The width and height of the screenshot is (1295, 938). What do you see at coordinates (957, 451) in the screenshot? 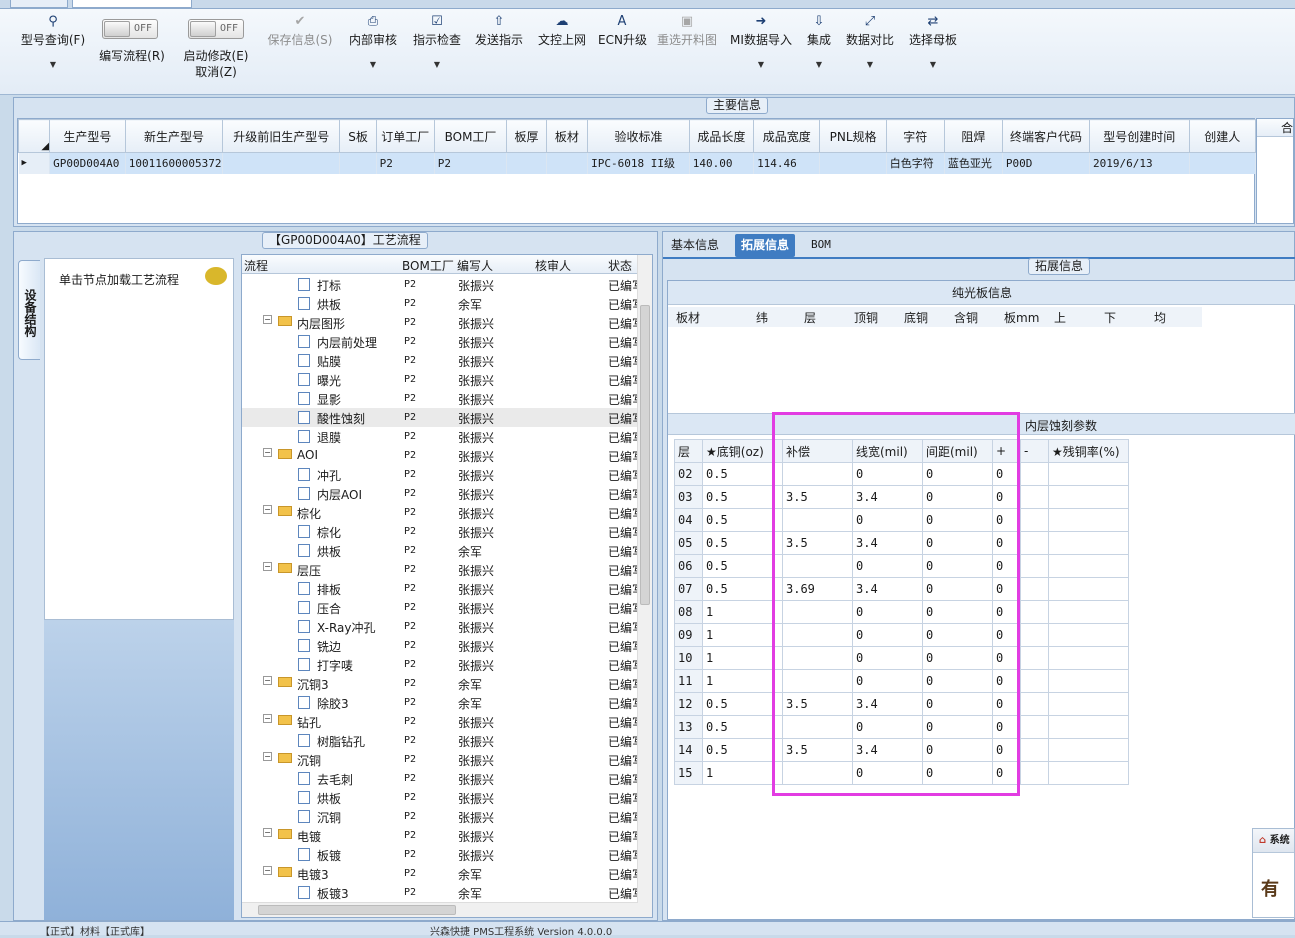
I see `column-header: 间距(mil)` at bounding box center [957, 451].